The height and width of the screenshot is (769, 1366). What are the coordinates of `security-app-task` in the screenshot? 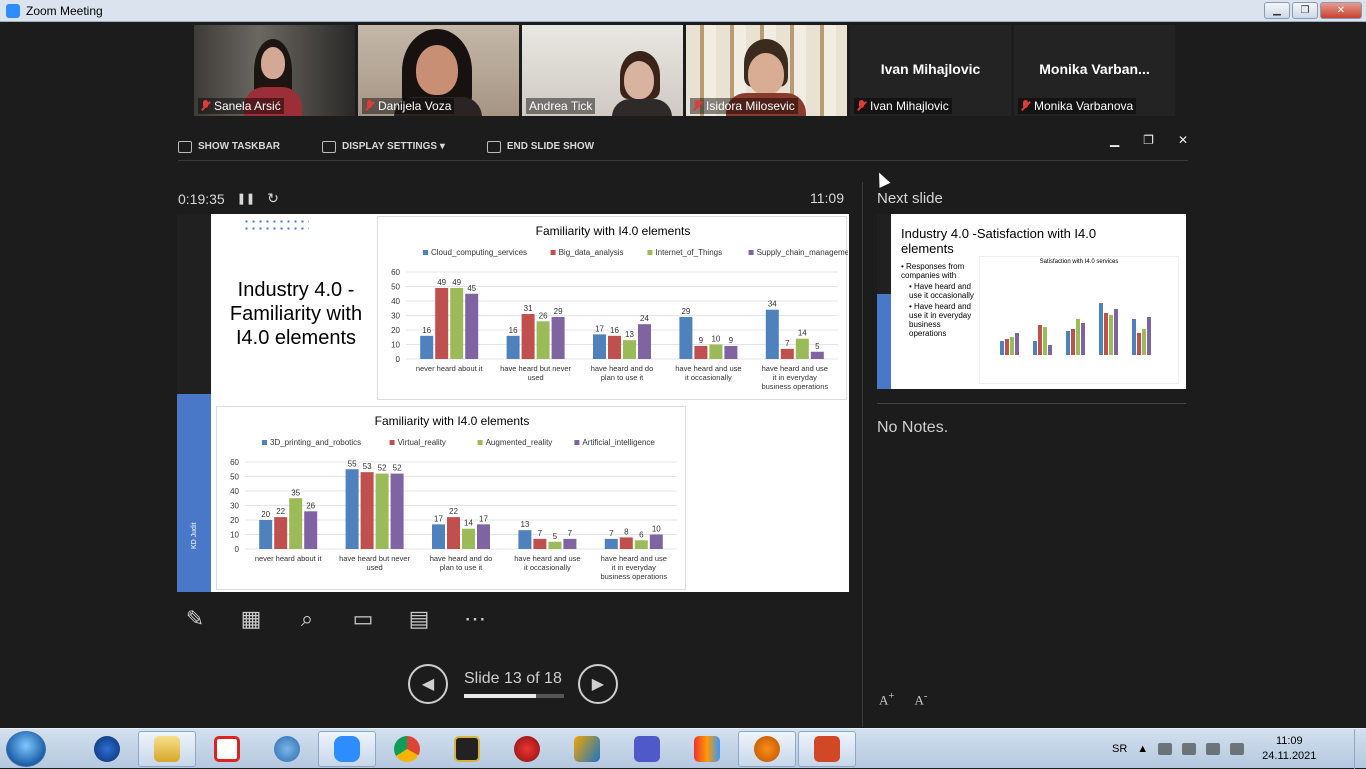 It's located at (527, 749).